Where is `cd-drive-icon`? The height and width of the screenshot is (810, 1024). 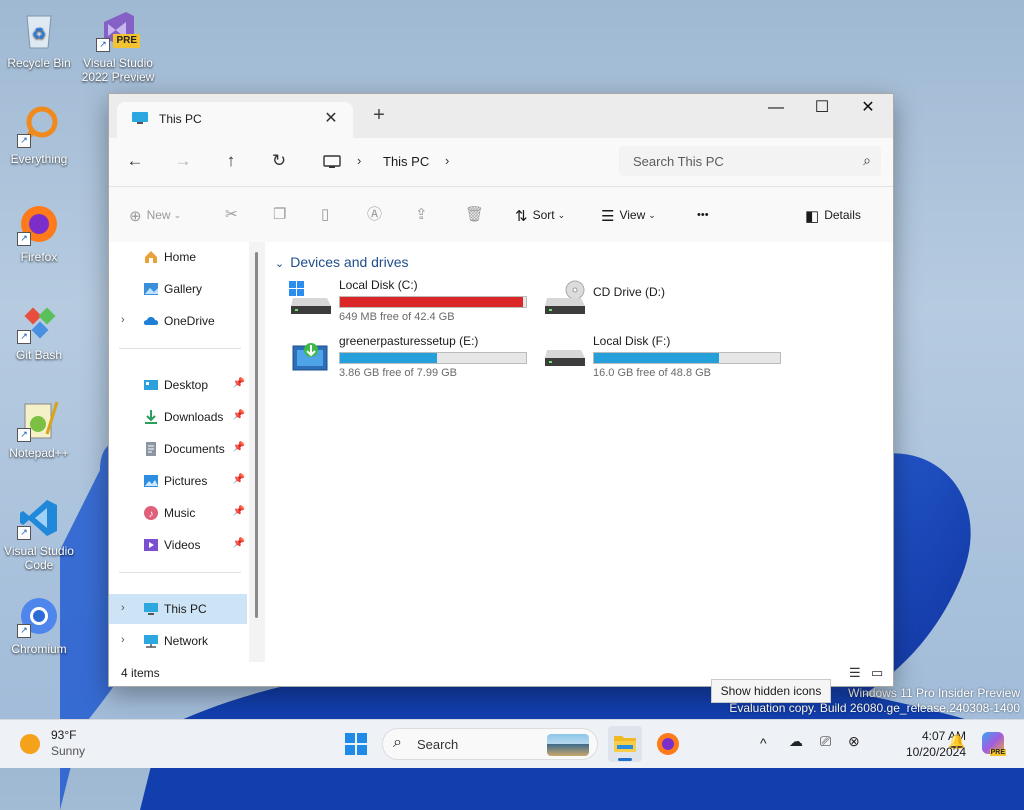 cd-drive-icon is located at coordinates (565, 297).